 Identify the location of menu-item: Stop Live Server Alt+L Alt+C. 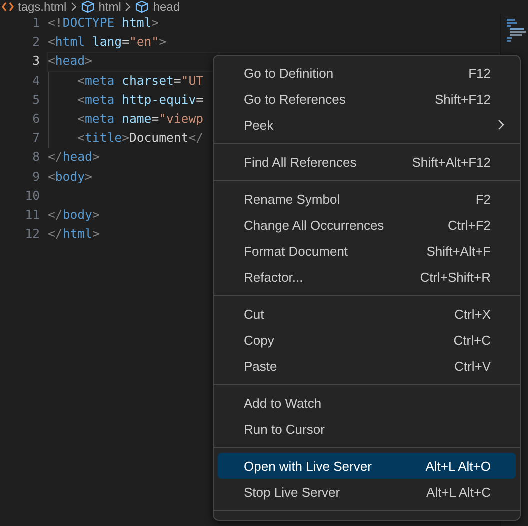
(367, 492).